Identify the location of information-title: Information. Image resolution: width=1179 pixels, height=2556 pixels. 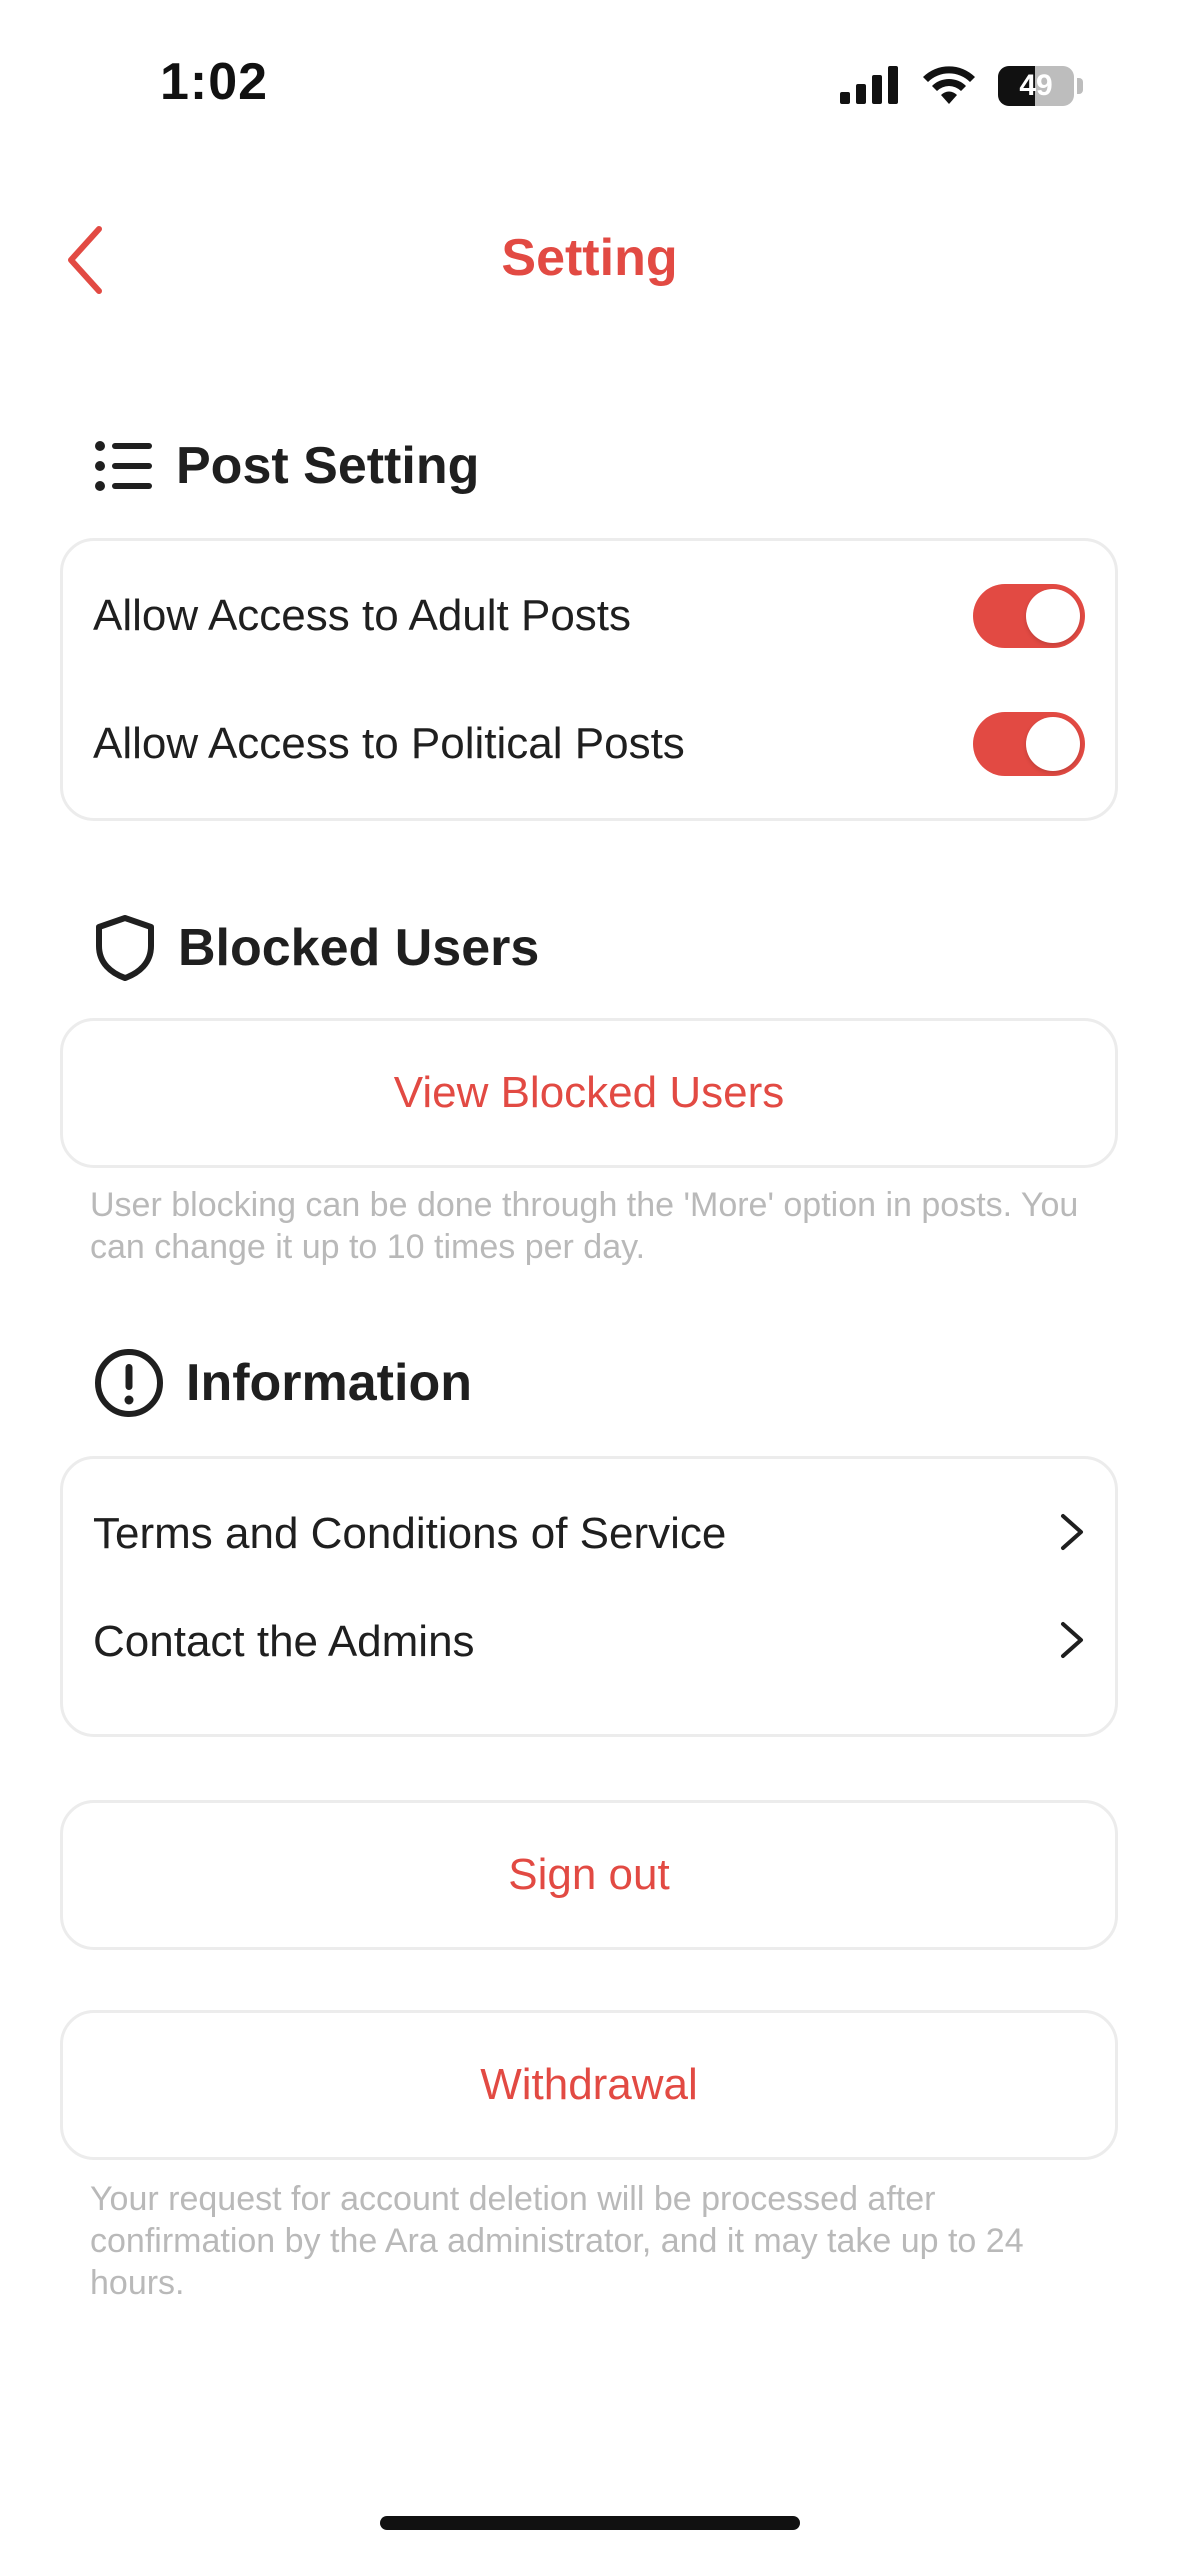
(329, 1383).